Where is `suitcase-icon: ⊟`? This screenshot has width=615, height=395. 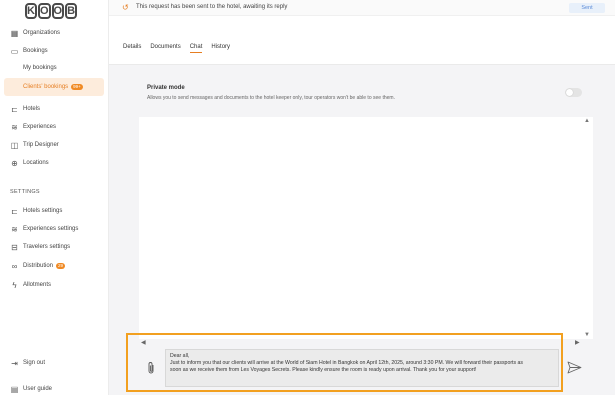 suitcase-icon: ⊟ is located at coordinates (14, 247).